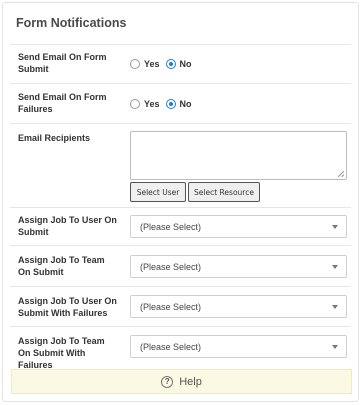 The width and height of the screenshot is (362, 405). I want to click on panel-title: Form Notifications, so click(71, 23).